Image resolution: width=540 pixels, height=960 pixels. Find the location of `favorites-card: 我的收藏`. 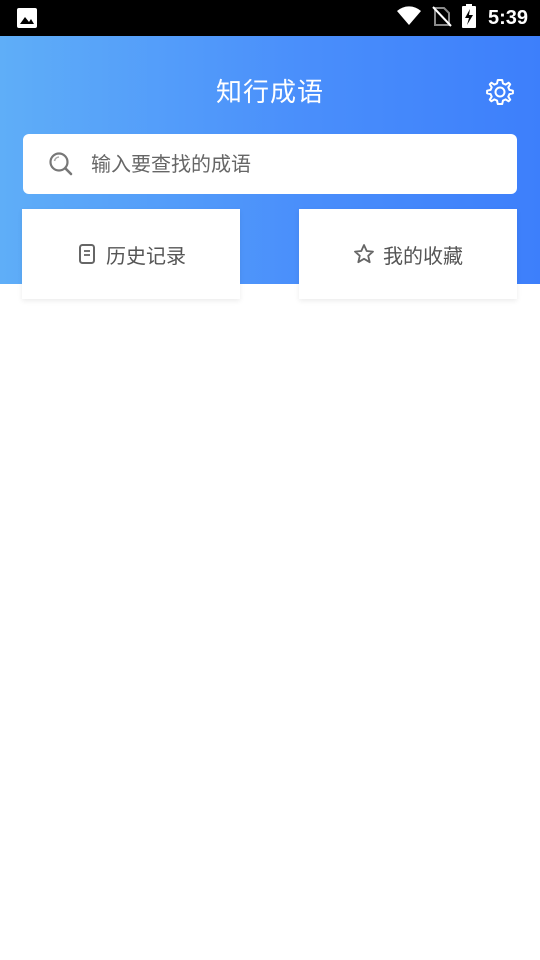

favorites-card: 我的收藏 is located at coordinates (408, 254).